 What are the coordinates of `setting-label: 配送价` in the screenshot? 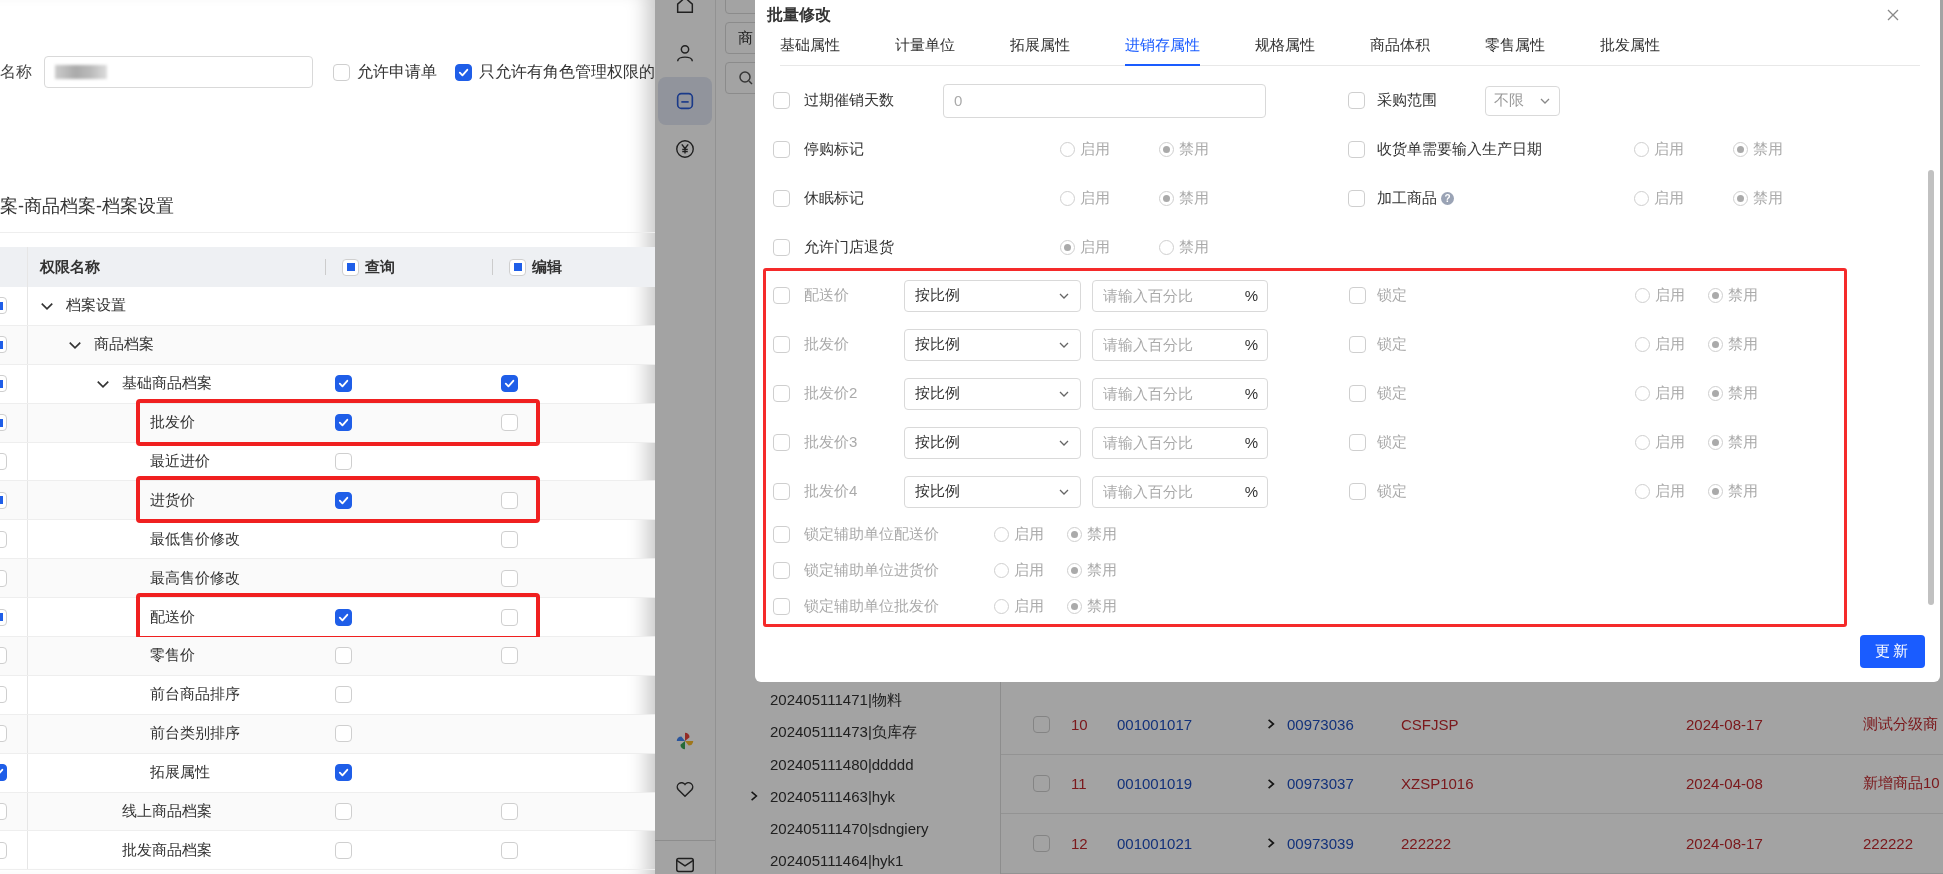 It's located at (826, 294).